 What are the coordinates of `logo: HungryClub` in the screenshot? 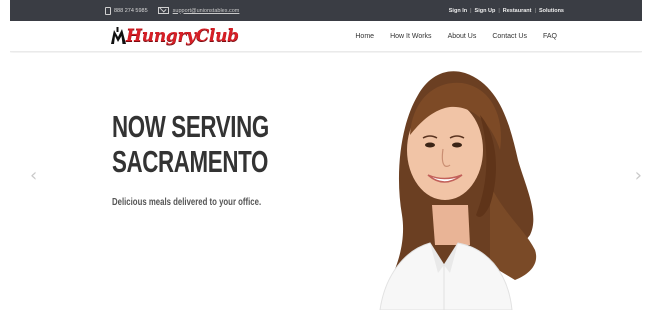 It's located at (174, 36).